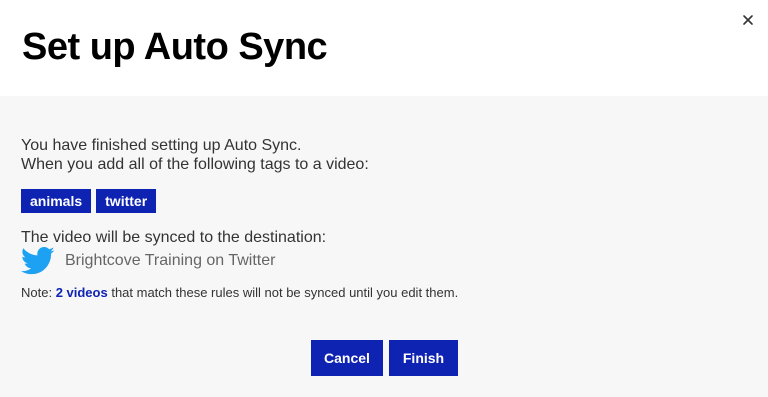 The height and width of the screenshot is (397, 768). What do you see at coordinates (56, 201) in the screenshot?
I see `tag-animals: animals` at bounding box center [56, 201].